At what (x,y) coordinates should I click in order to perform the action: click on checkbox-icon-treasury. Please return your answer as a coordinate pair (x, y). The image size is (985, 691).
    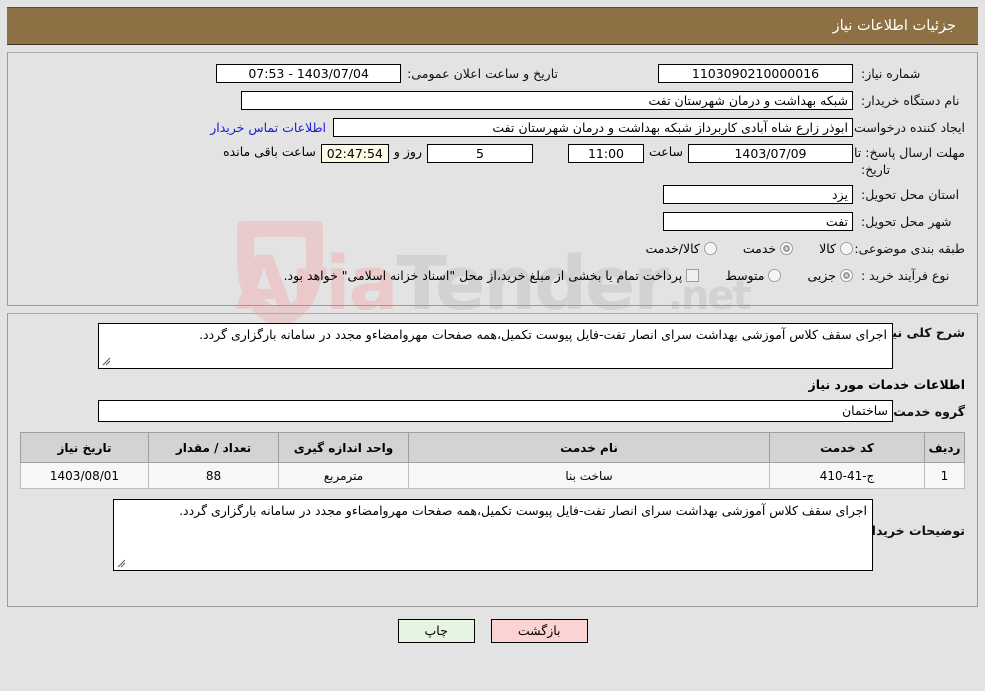
    Looking at the image, I should click on (693, 275).